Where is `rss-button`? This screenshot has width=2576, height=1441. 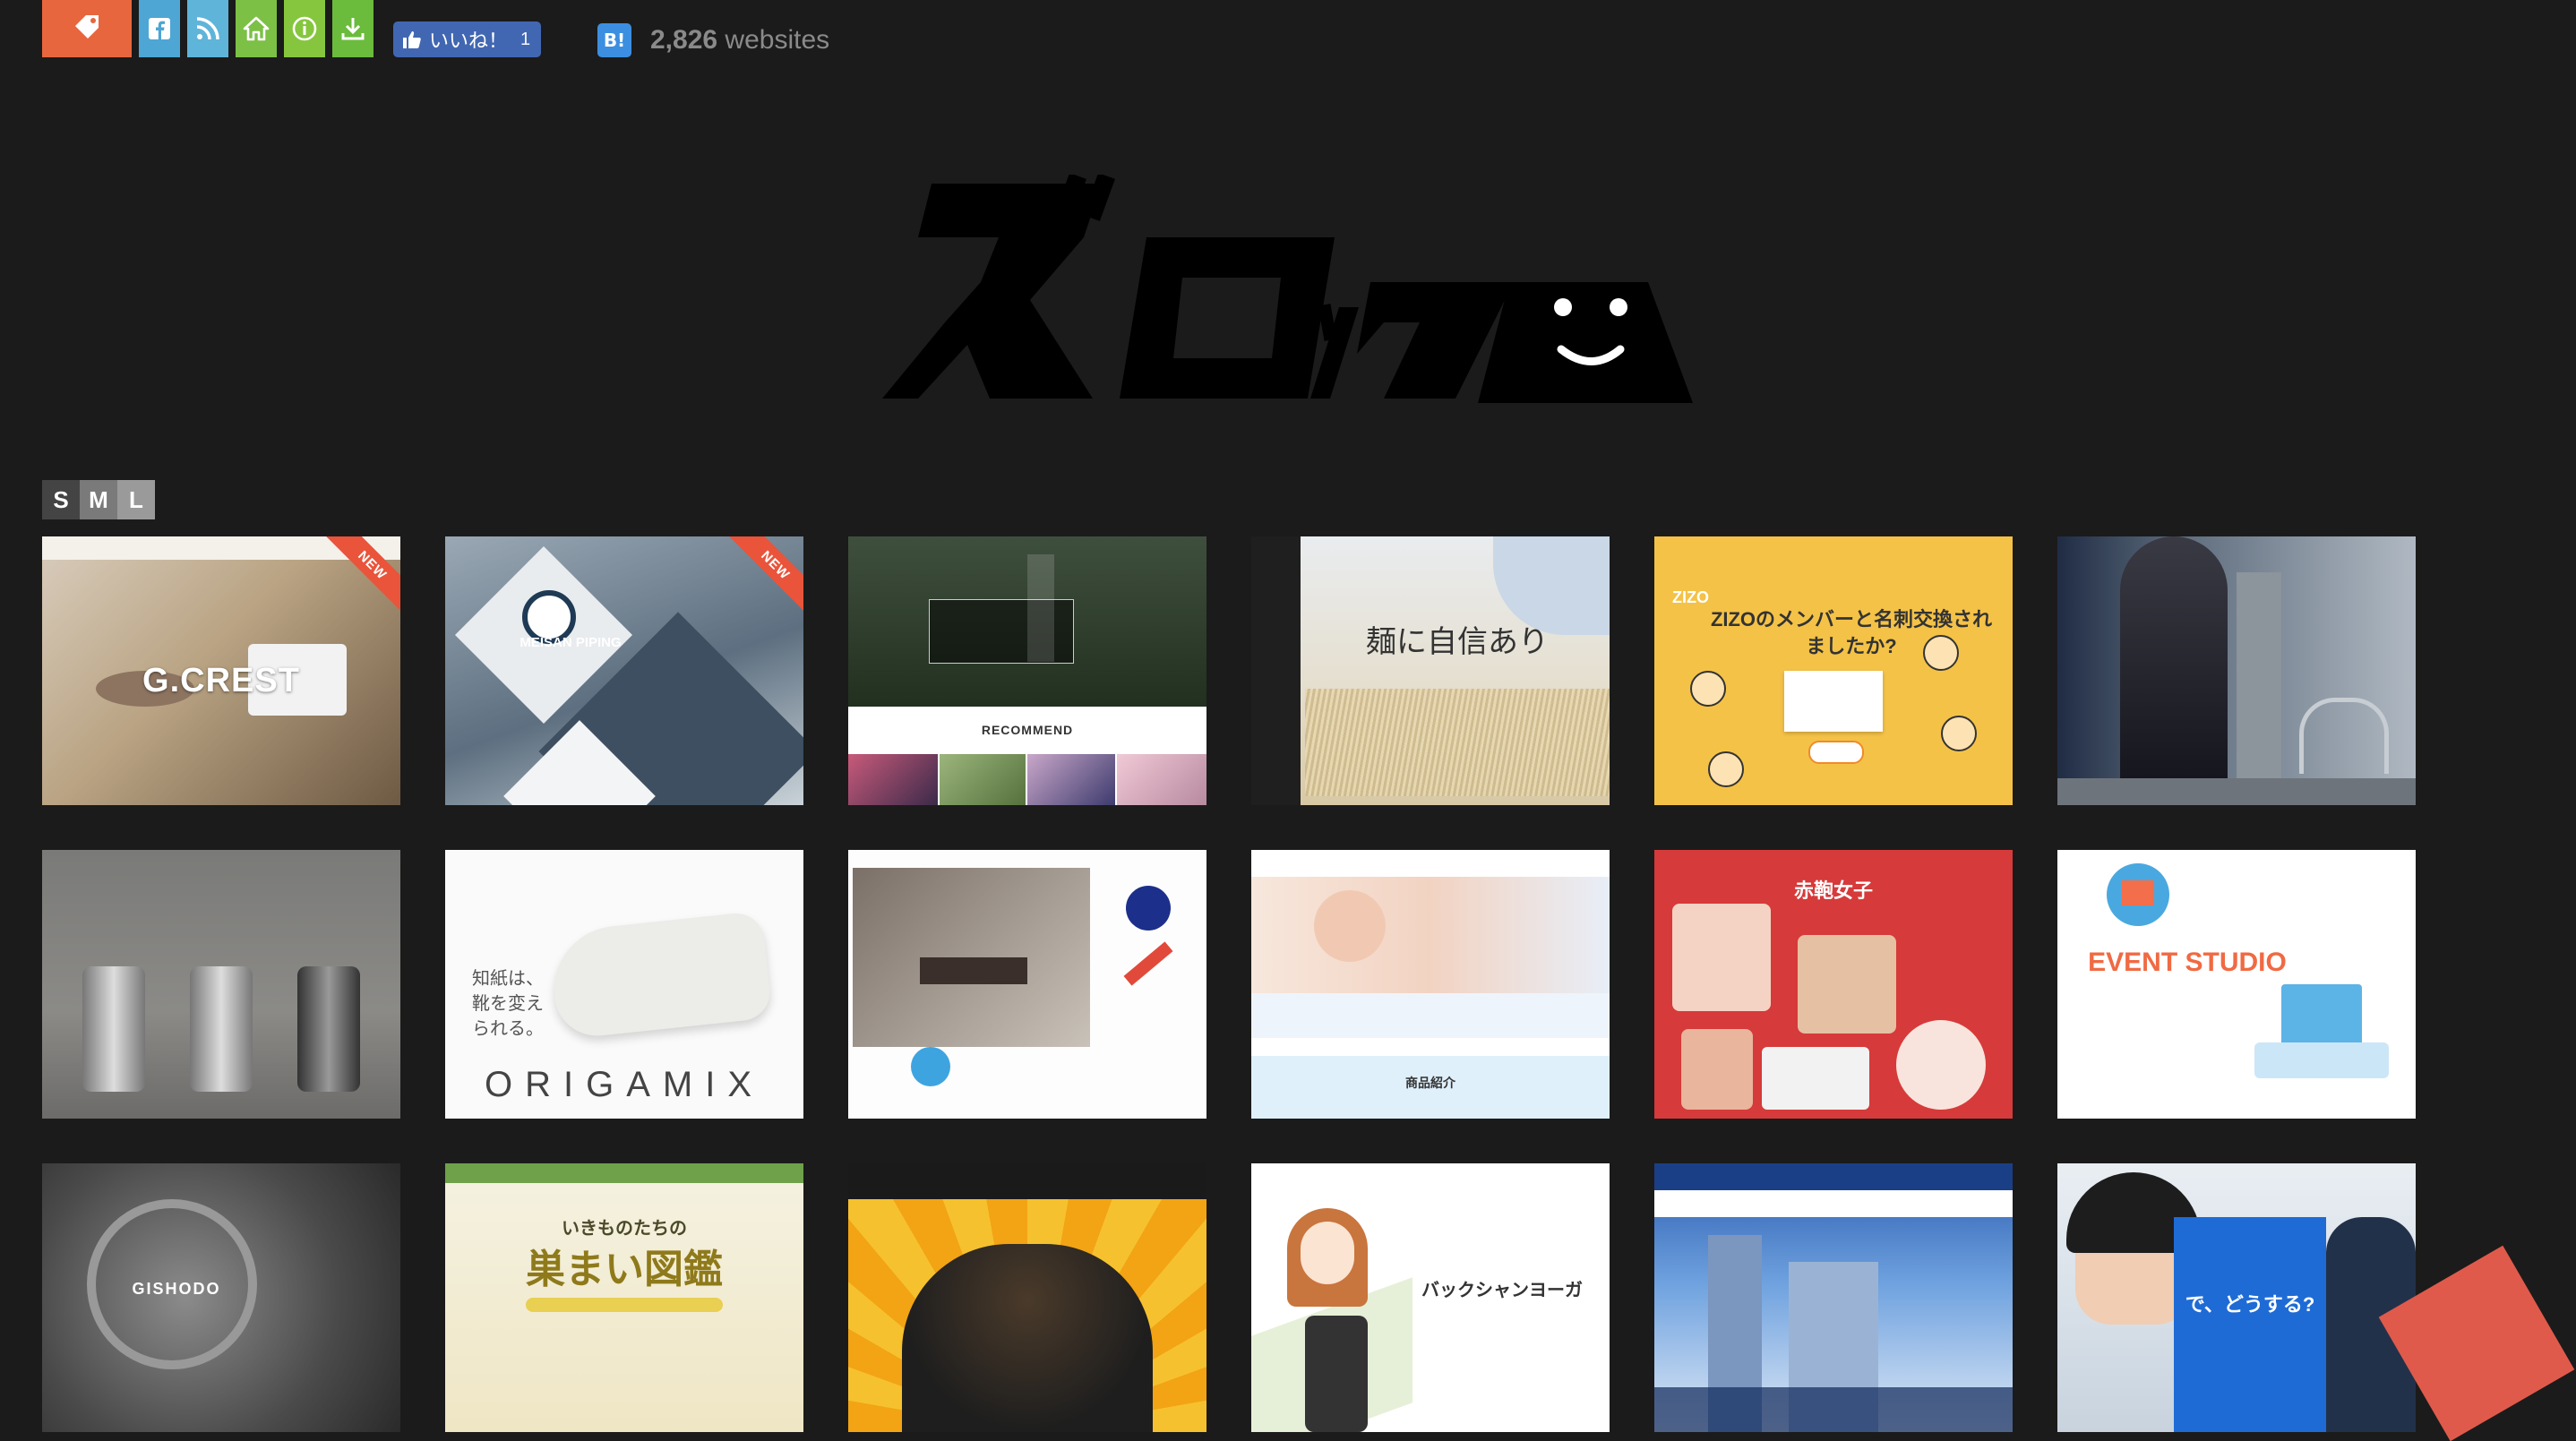 rss-button is located at coordinates (207, 28).